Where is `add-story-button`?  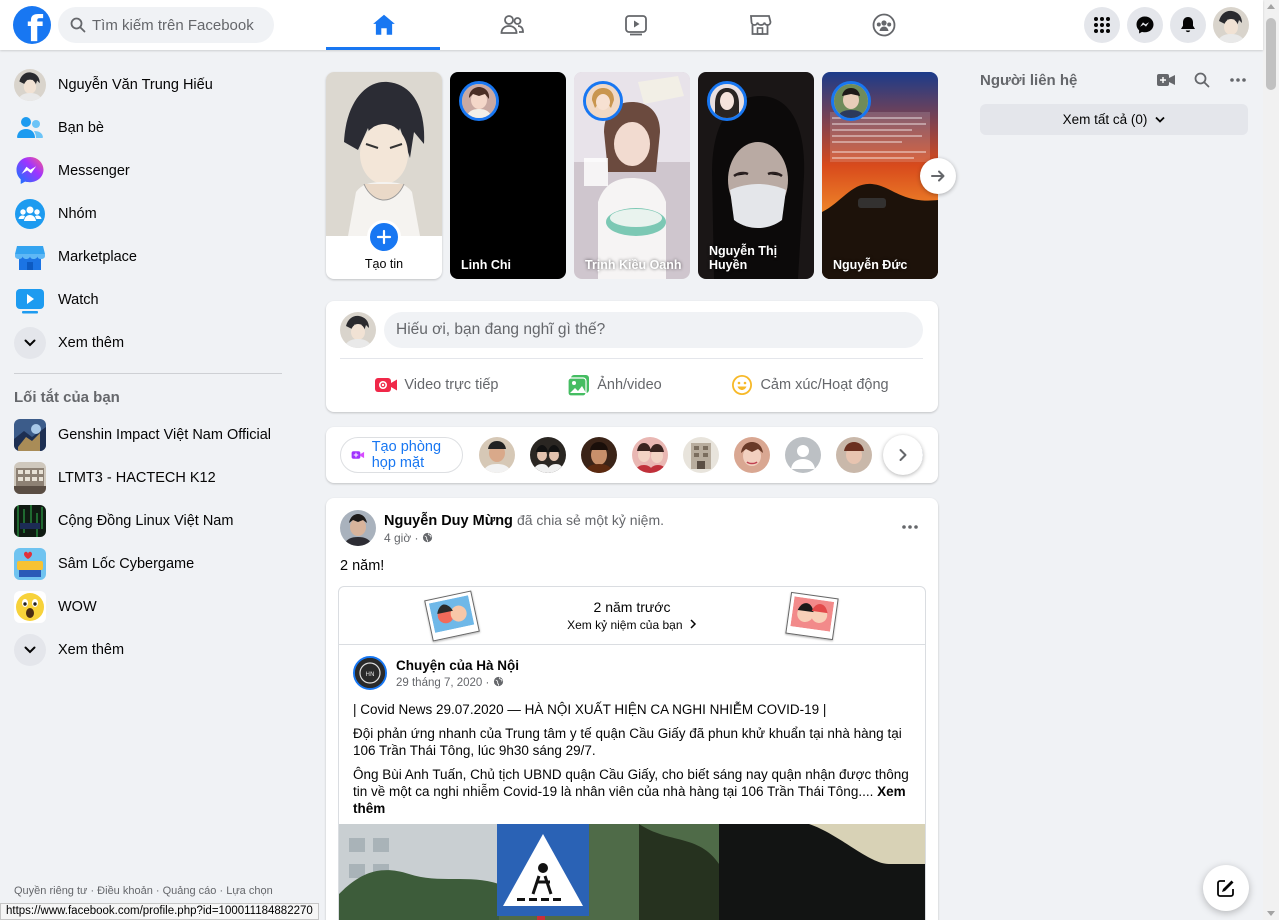
add-story-button is located at coordinates (384, 237).